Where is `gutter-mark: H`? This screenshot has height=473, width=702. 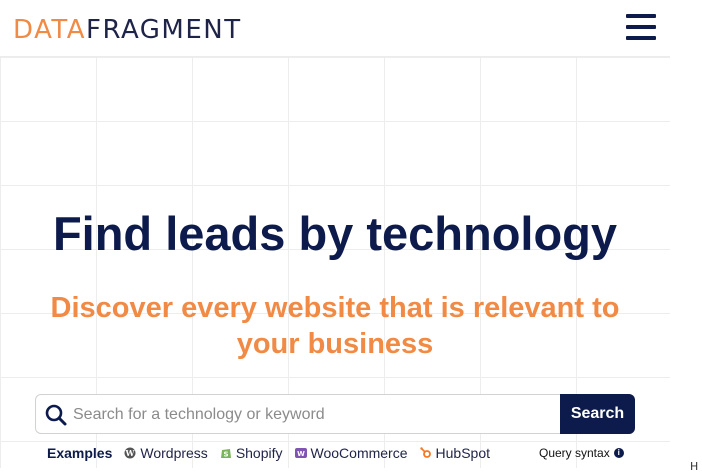
gutter-mark: H is located at coordinates (694, 466).